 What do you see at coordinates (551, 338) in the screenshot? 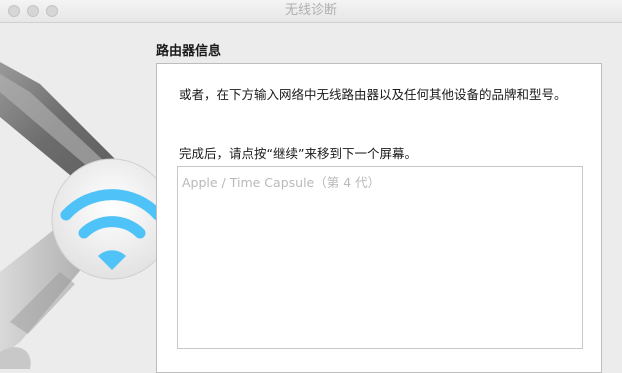
I see `watermark` at bounding box center [551, 338].